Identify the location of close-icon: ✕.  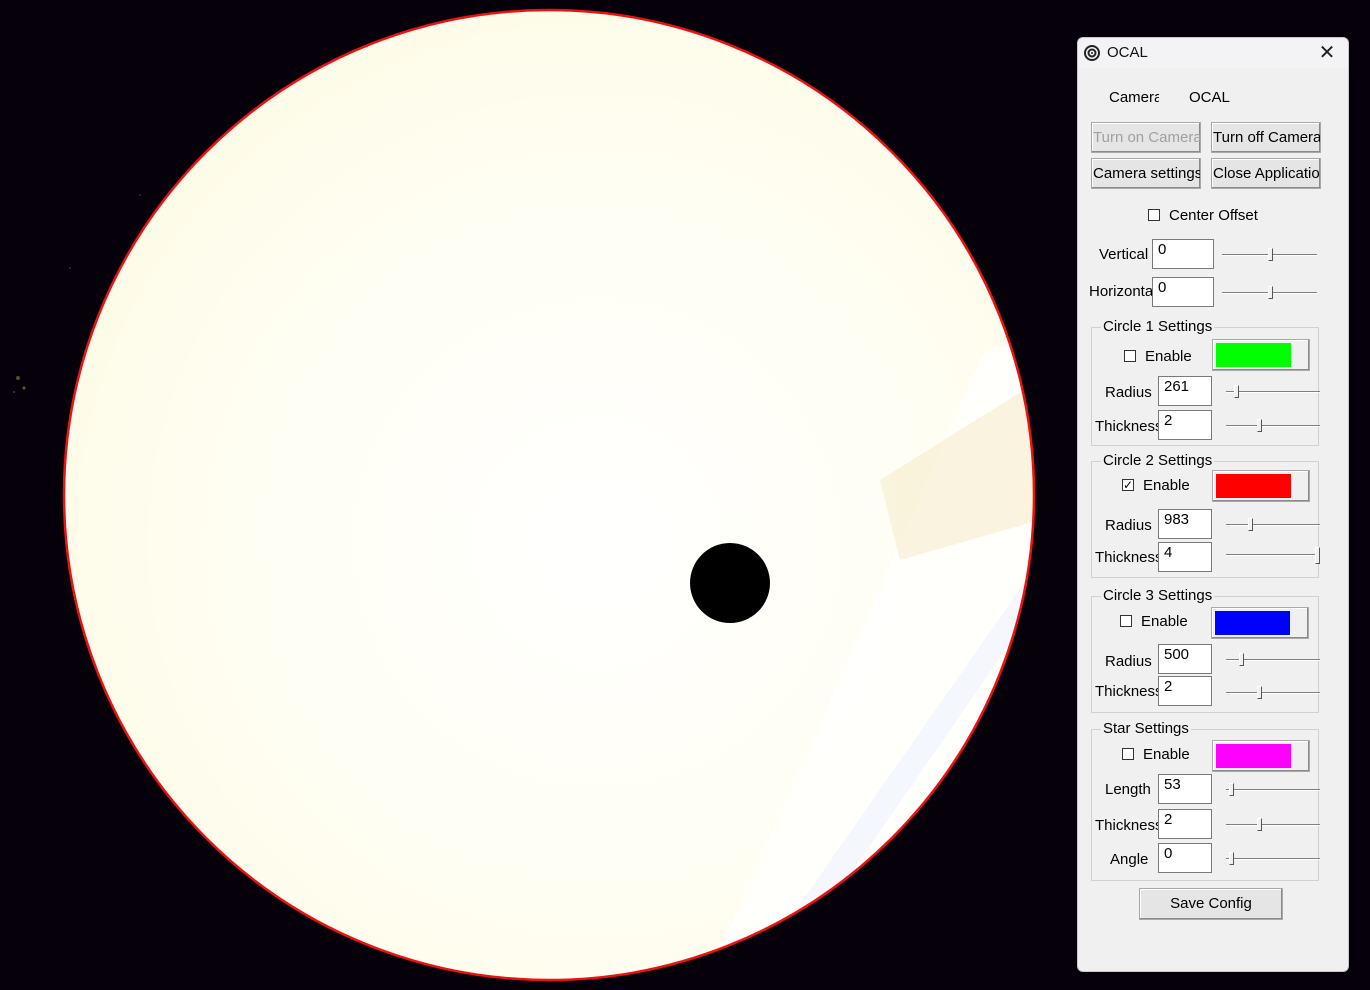
(1327, 53).